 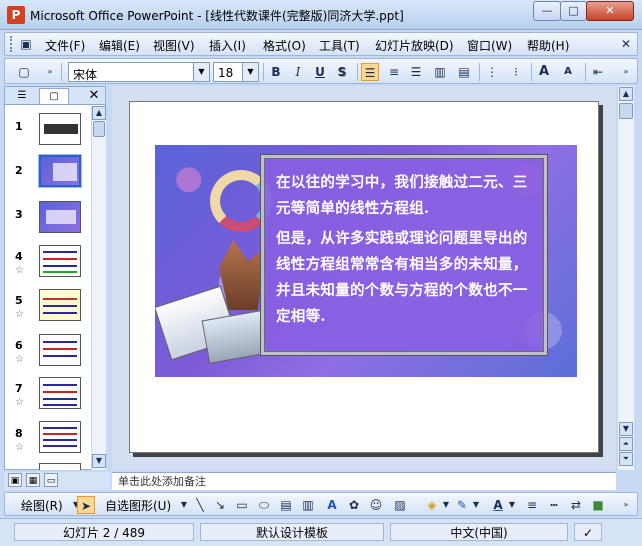 I want to click on grow-font-button: A, so click(x=544, y=72).